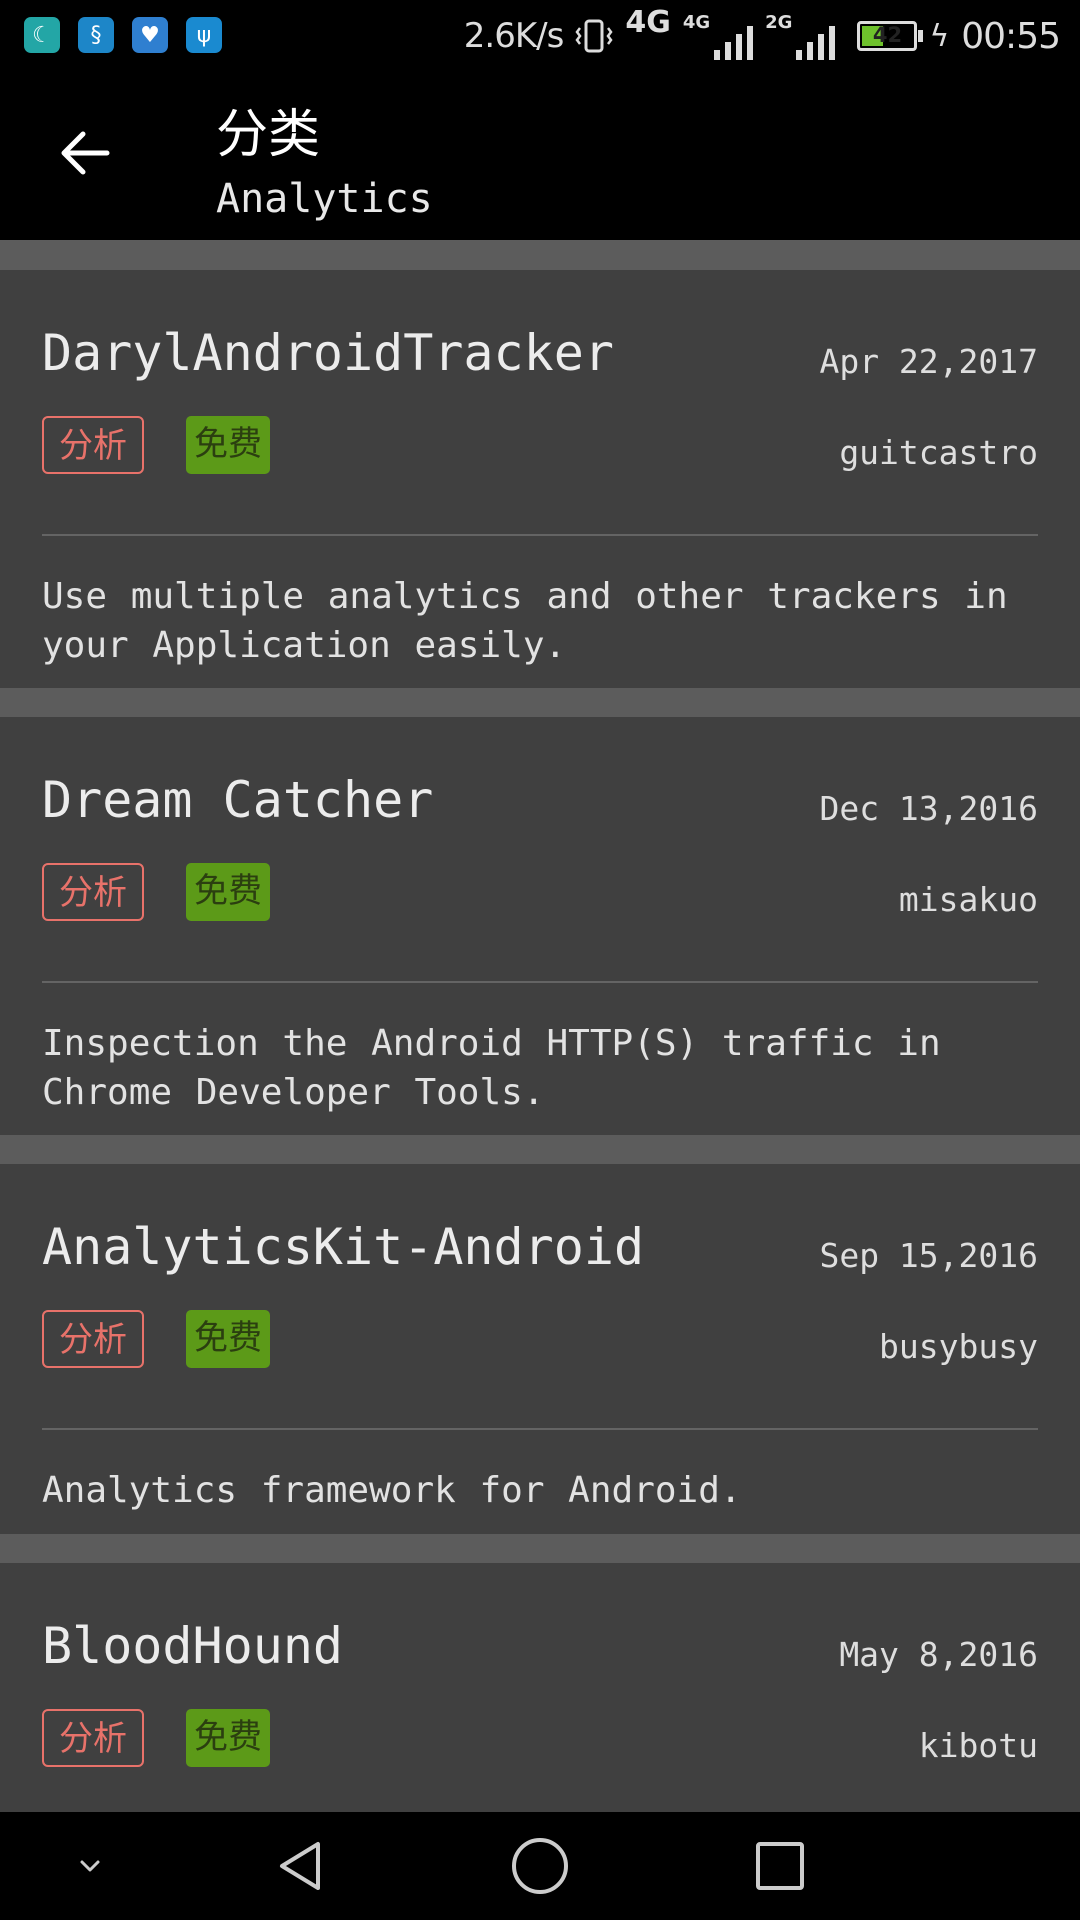 The width and height of the screenshot is (1080, 1920). I want to click on item-author: kibotu, so click(978, 1745).